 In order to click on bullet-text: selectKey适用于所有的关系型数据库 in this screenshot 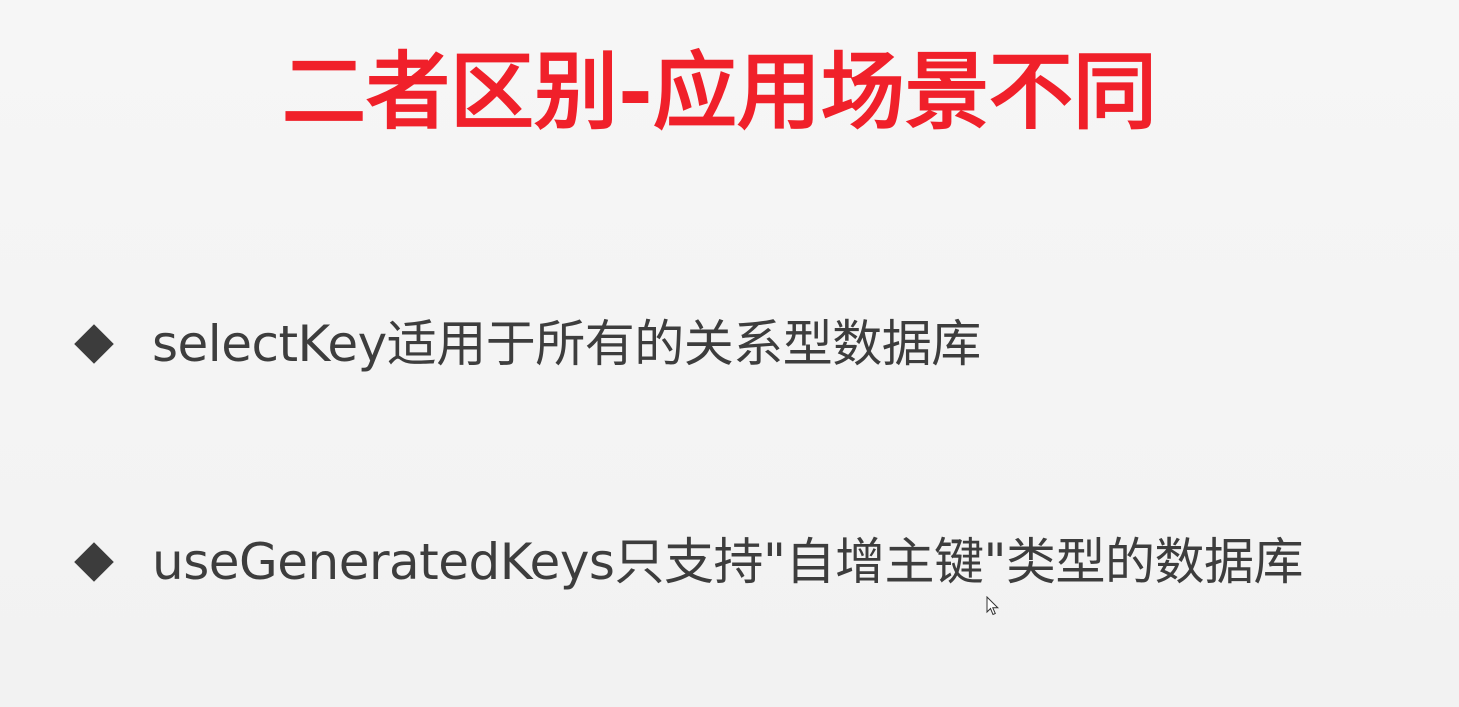, I will do `click(566, 344)`.